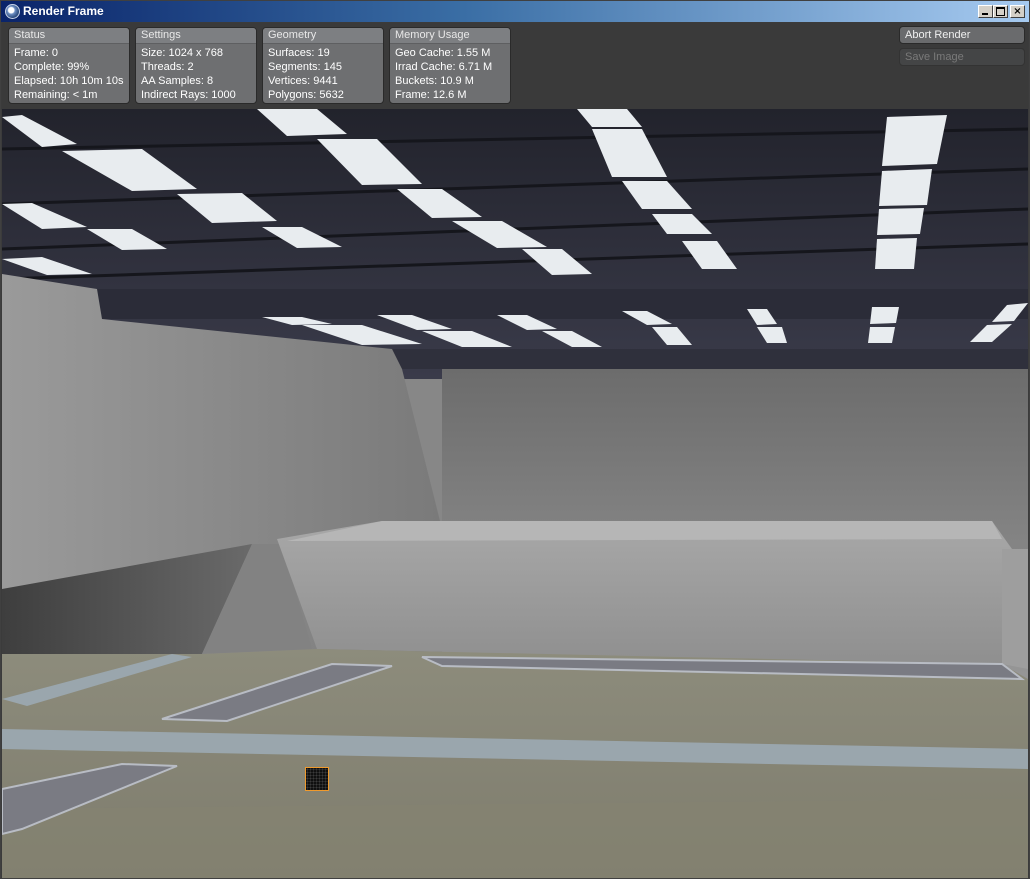  I want to click on status-frame: Frame: 0, so click(36, 53).